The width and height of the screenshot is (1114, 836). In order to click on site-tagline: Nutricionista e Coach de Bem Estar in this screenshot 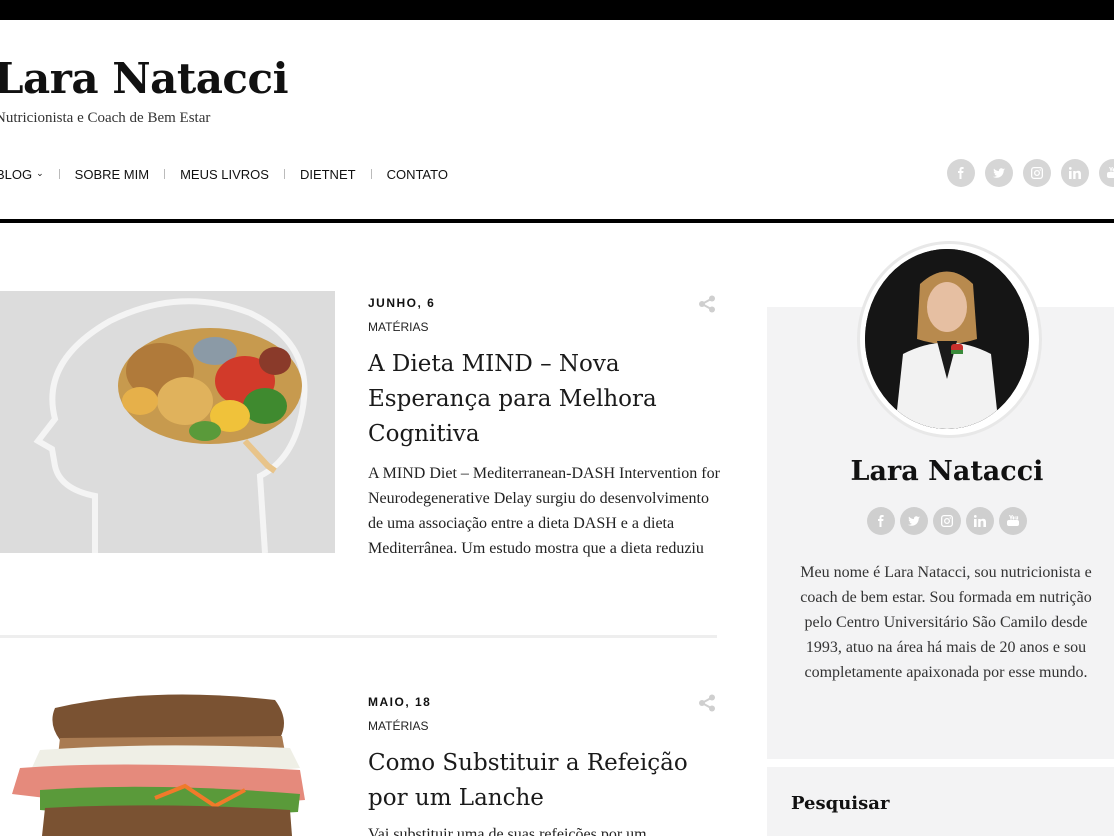, I will do `click(105, 118)`.